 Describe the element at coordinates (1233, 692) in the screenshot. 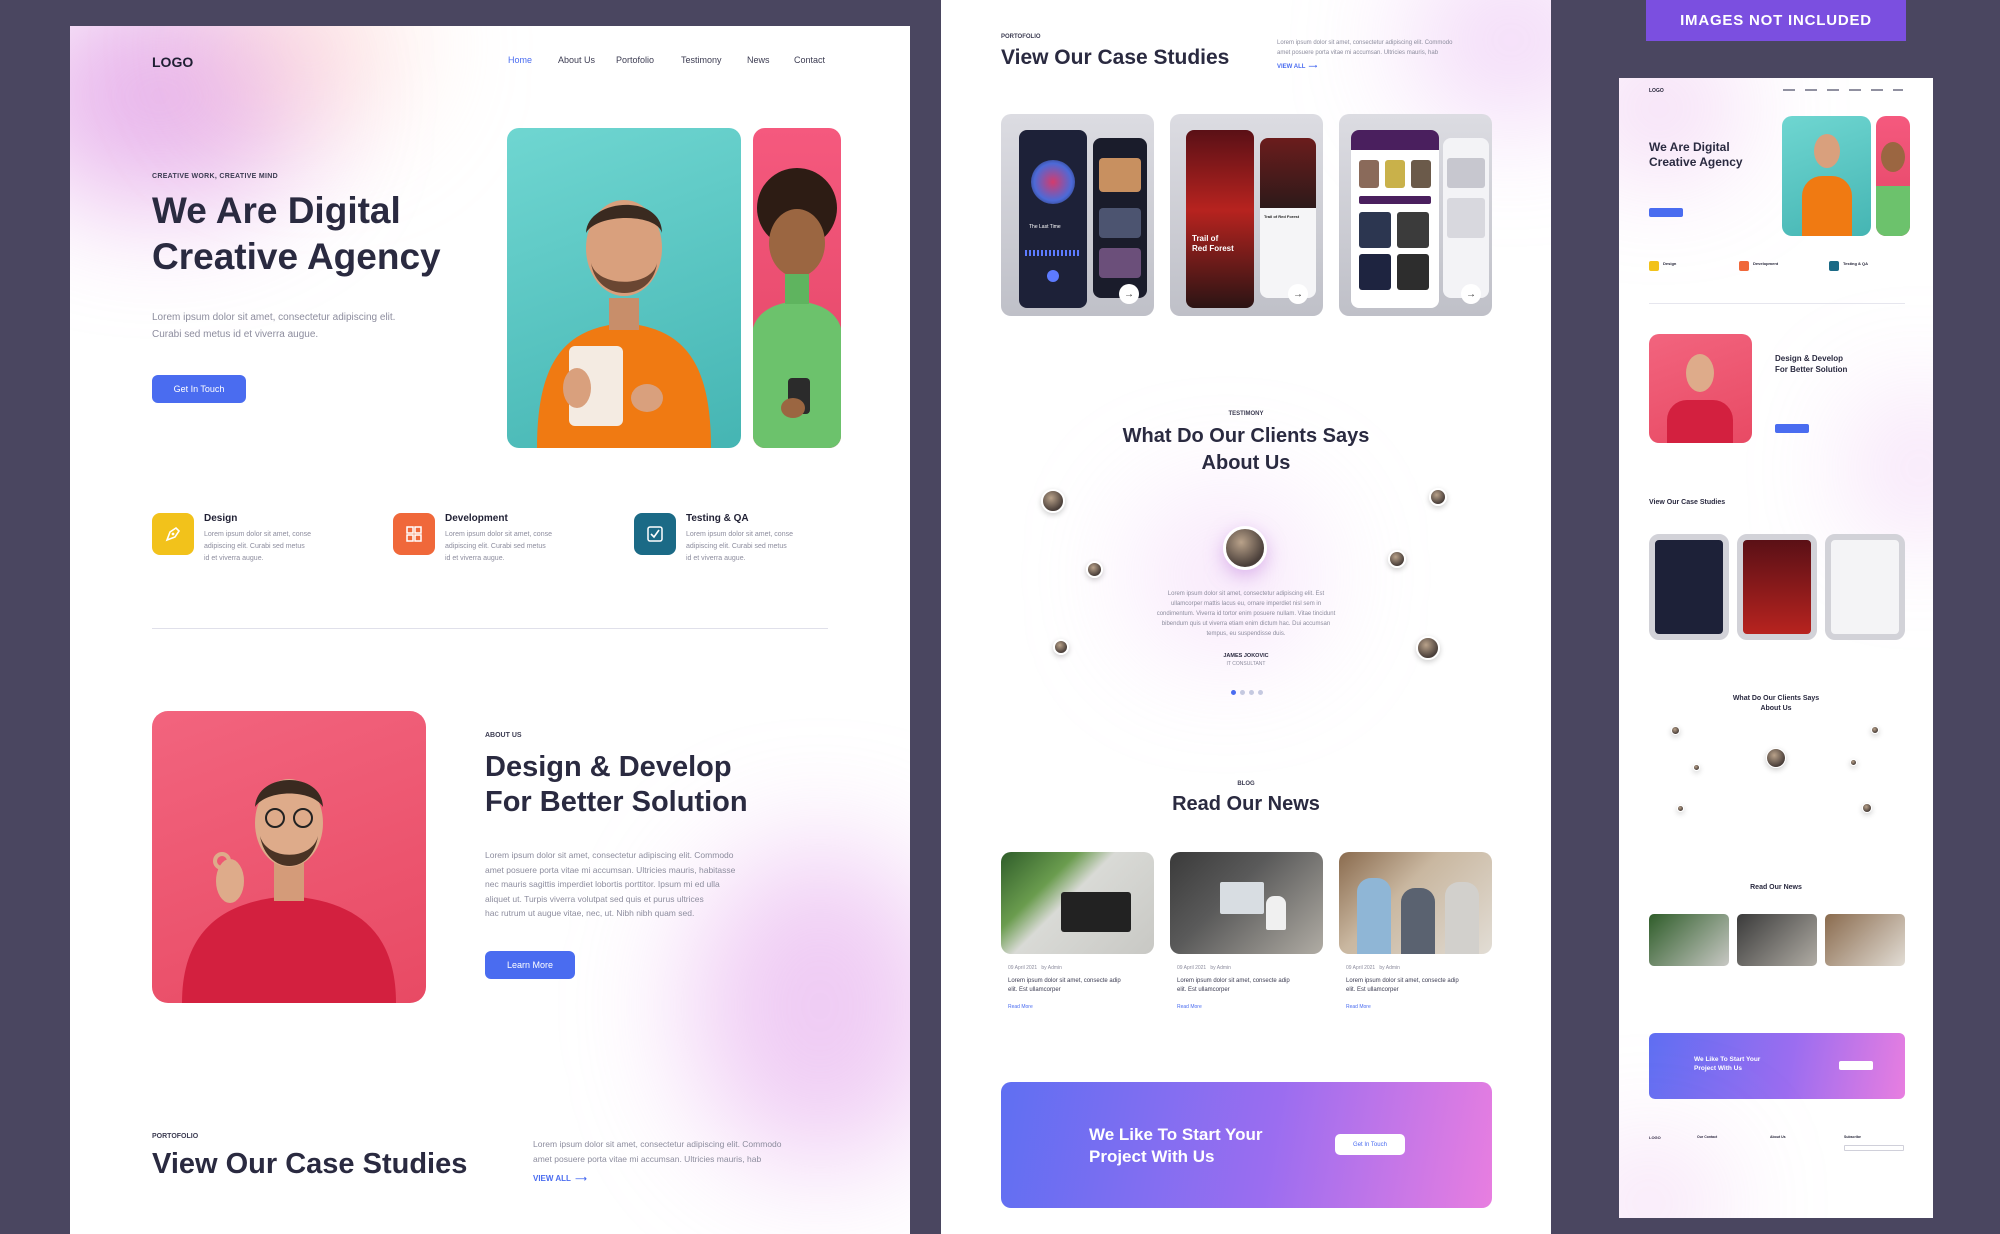

I see `carousel-dot-active` at that location.